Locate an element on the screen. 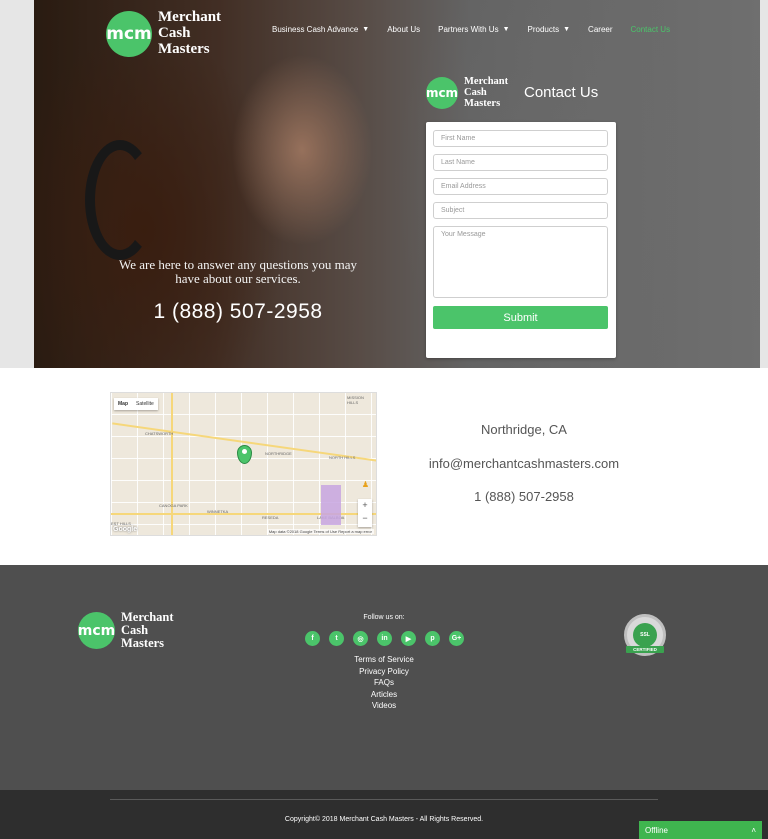  zoom-in-button: + is located at coordinates (365, 505).